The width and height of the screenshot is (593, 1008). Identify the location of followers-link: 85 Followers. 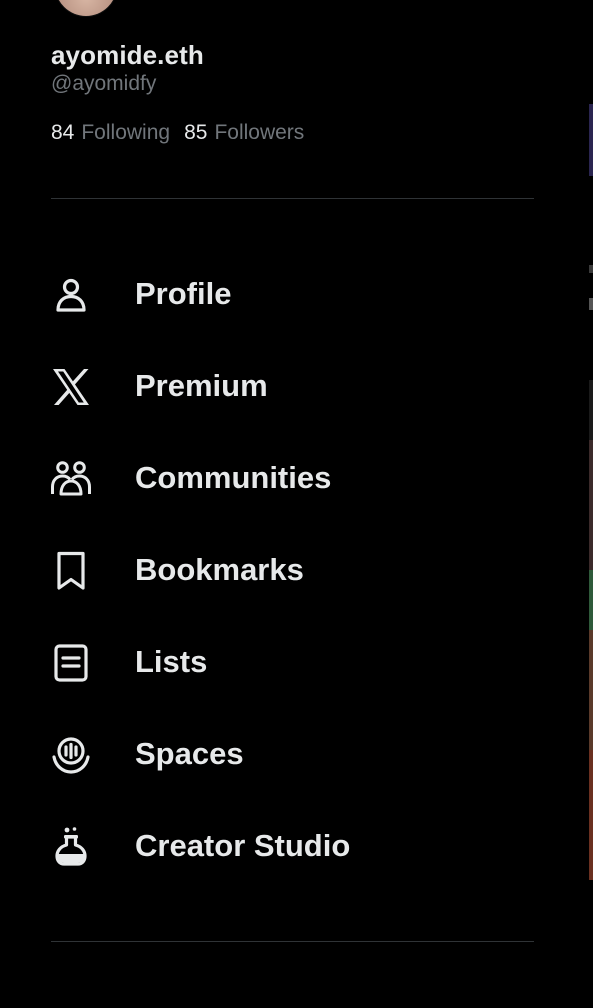
(244, 133).